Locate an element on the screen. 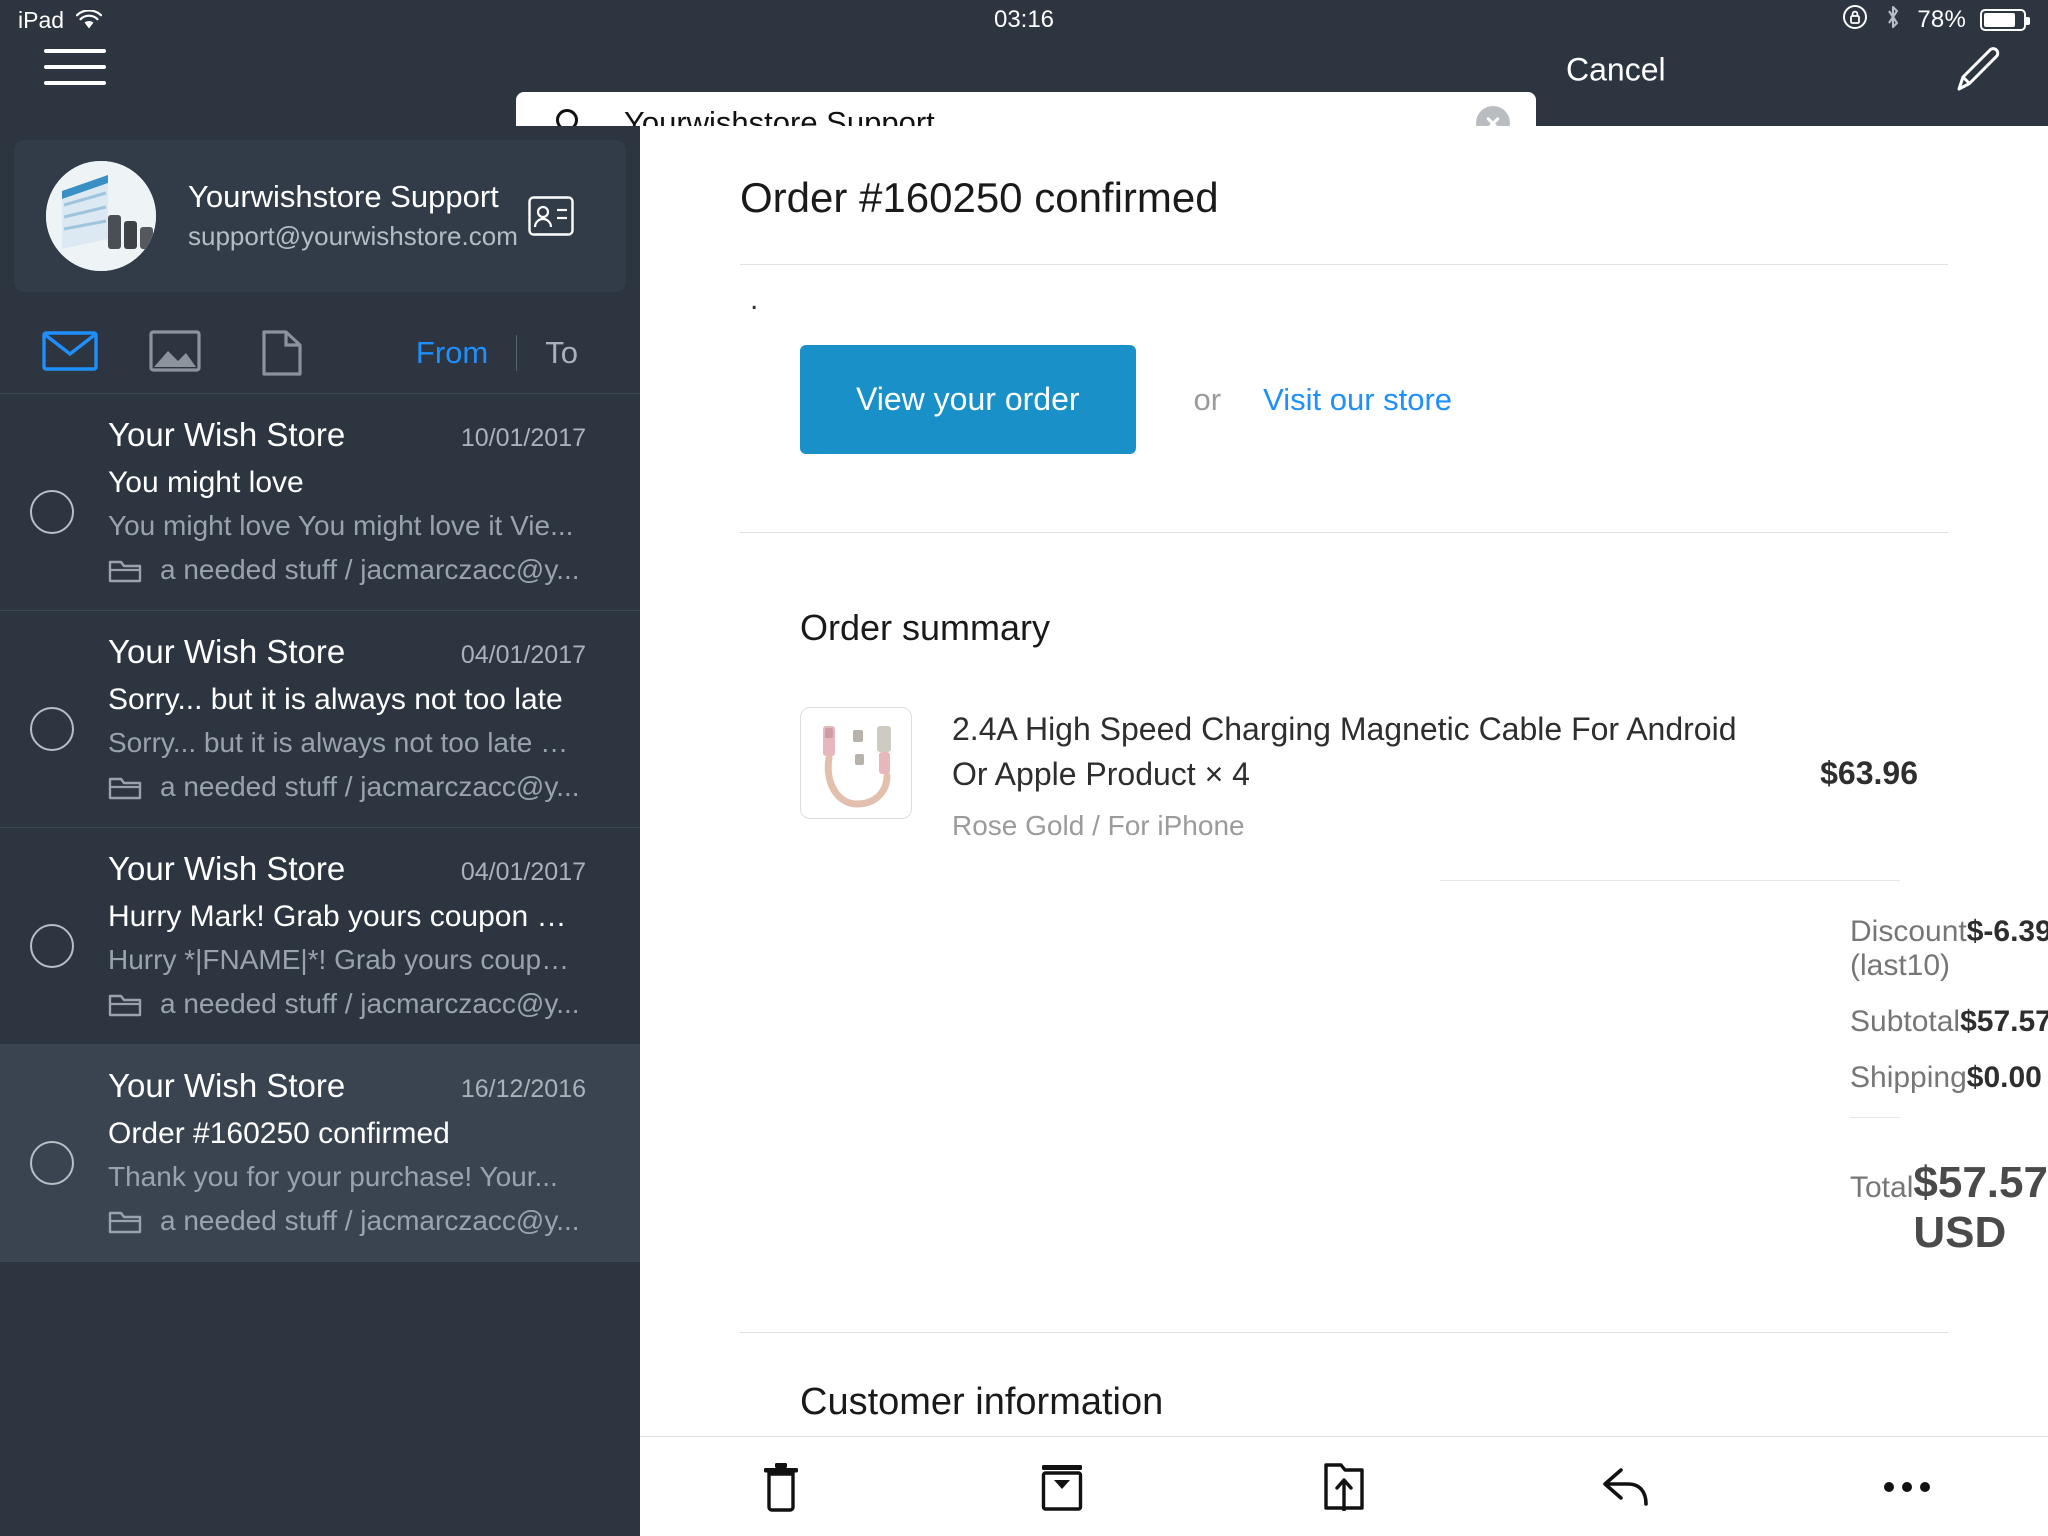 The image size is (2048, 1536). contact-avatar is located at coordinates (101, 216).